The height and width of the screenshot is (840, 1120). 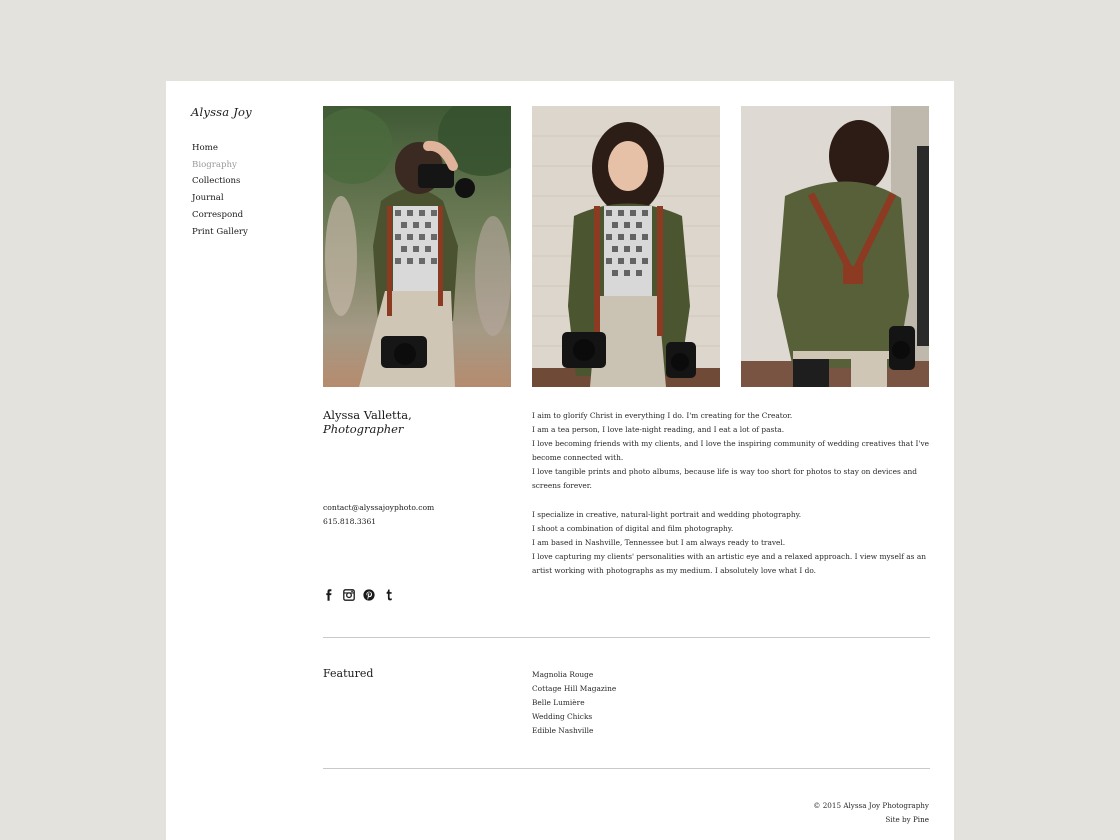 I want to click on nav-item-journal: Journal, so click(x=220, y=198).